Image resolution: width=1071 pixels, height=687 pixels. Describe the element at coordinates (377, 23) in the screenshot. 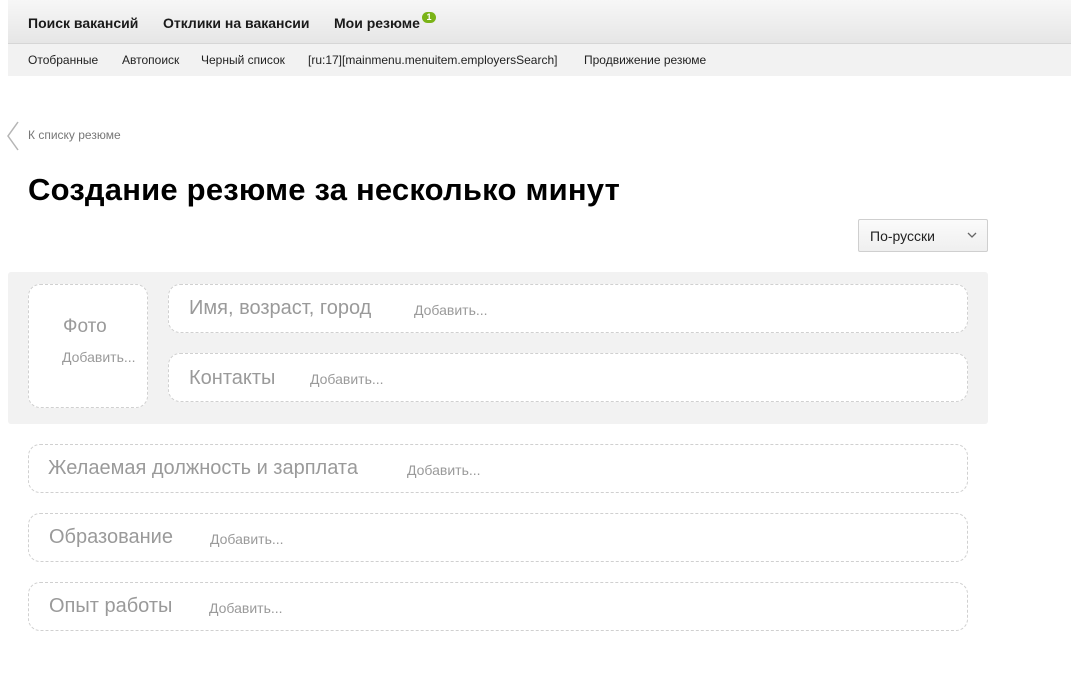

I see `nav-my-resumes: Мои резюме` at that location.